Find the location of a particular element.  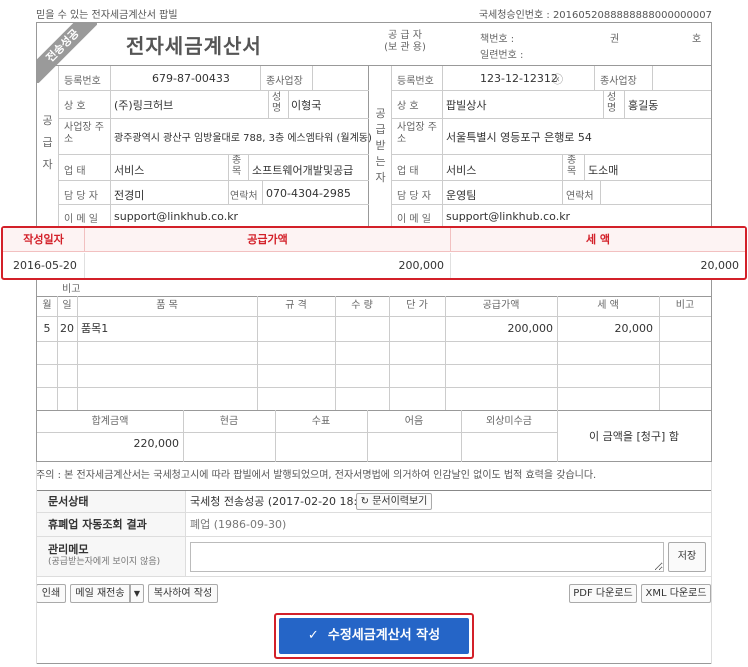

totals-header-check: 수표 is located at coordinates (321, 421).